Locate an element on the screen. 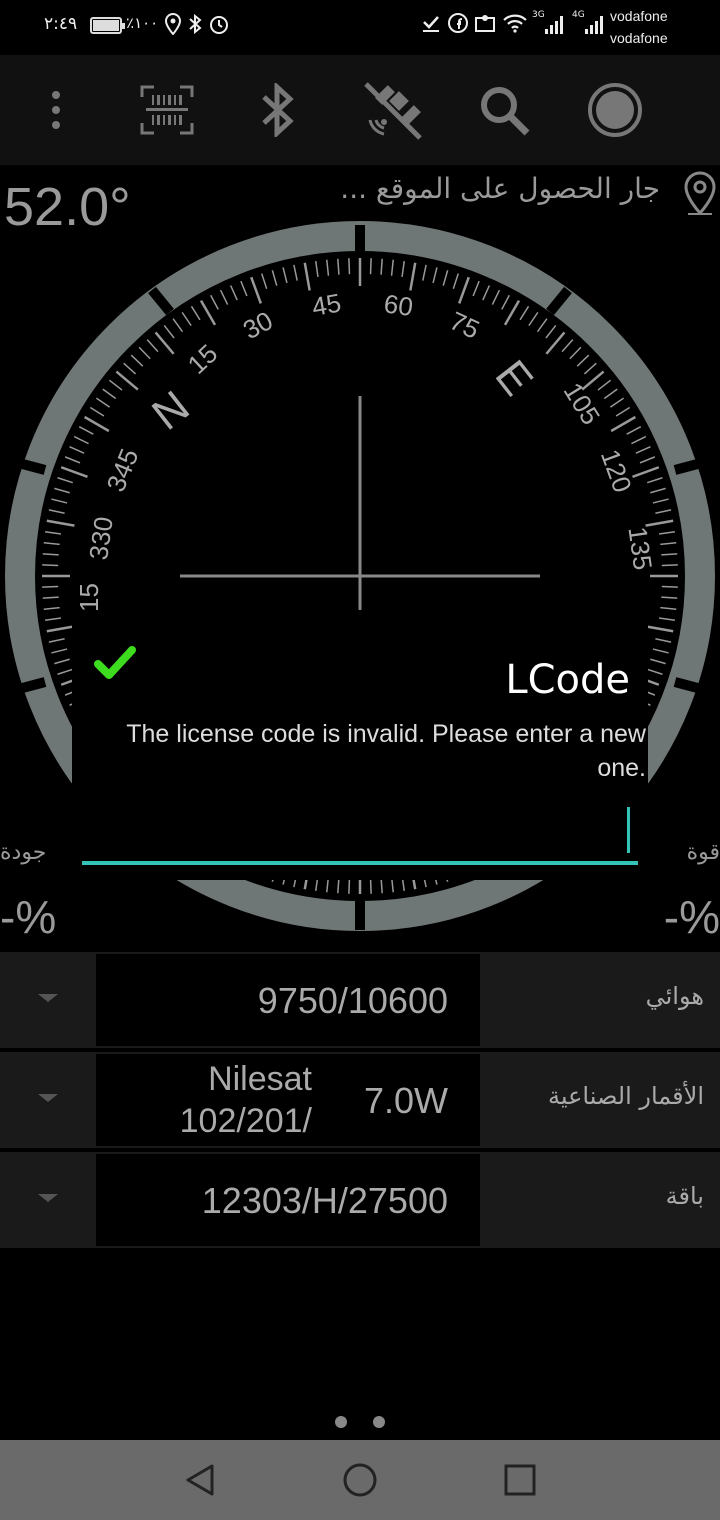  compass-label-e: E is located at coordinates (514, 377).